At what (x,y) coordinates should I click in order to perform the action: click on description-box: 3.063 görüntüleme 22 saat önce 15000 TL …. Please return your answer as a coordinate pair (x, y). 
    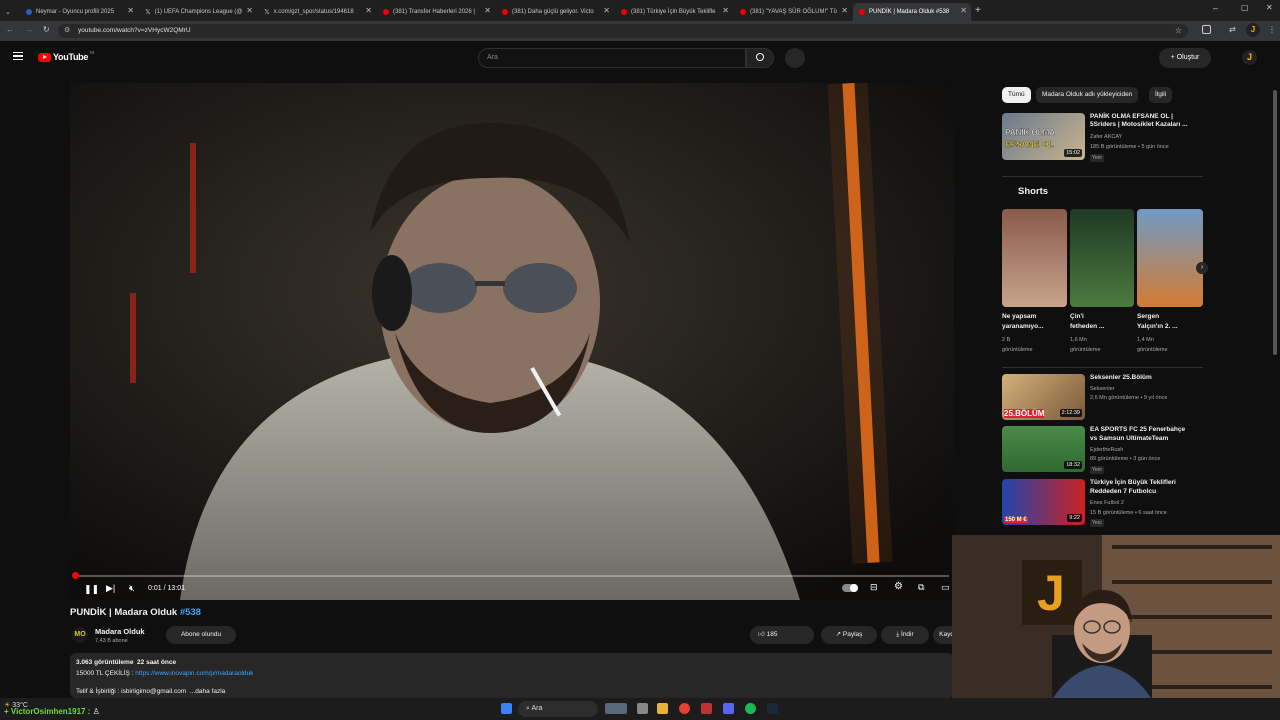
    Looking at the image, I should click on (512, 675).